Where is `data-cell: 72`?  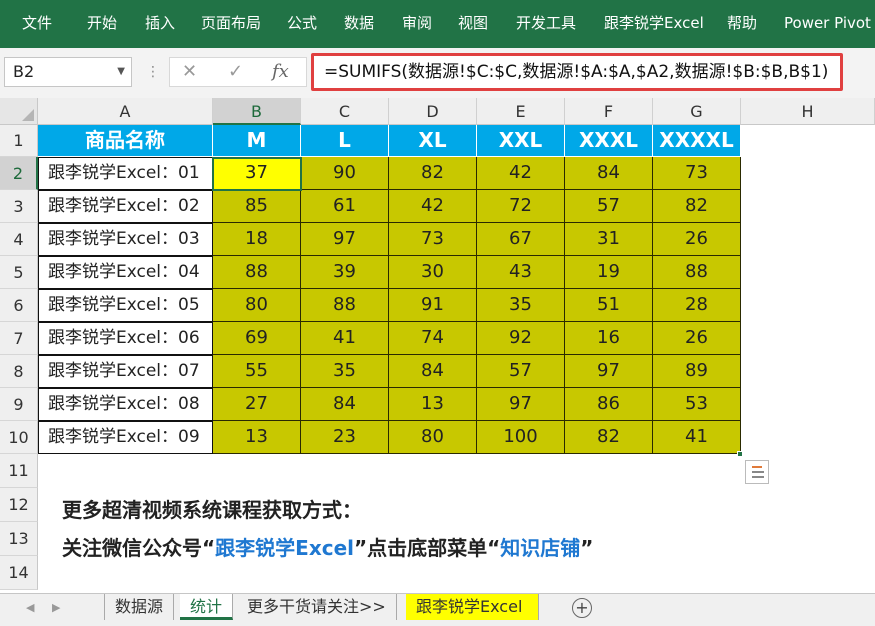
data-cell: 72 is located at coordinates (521, 206).